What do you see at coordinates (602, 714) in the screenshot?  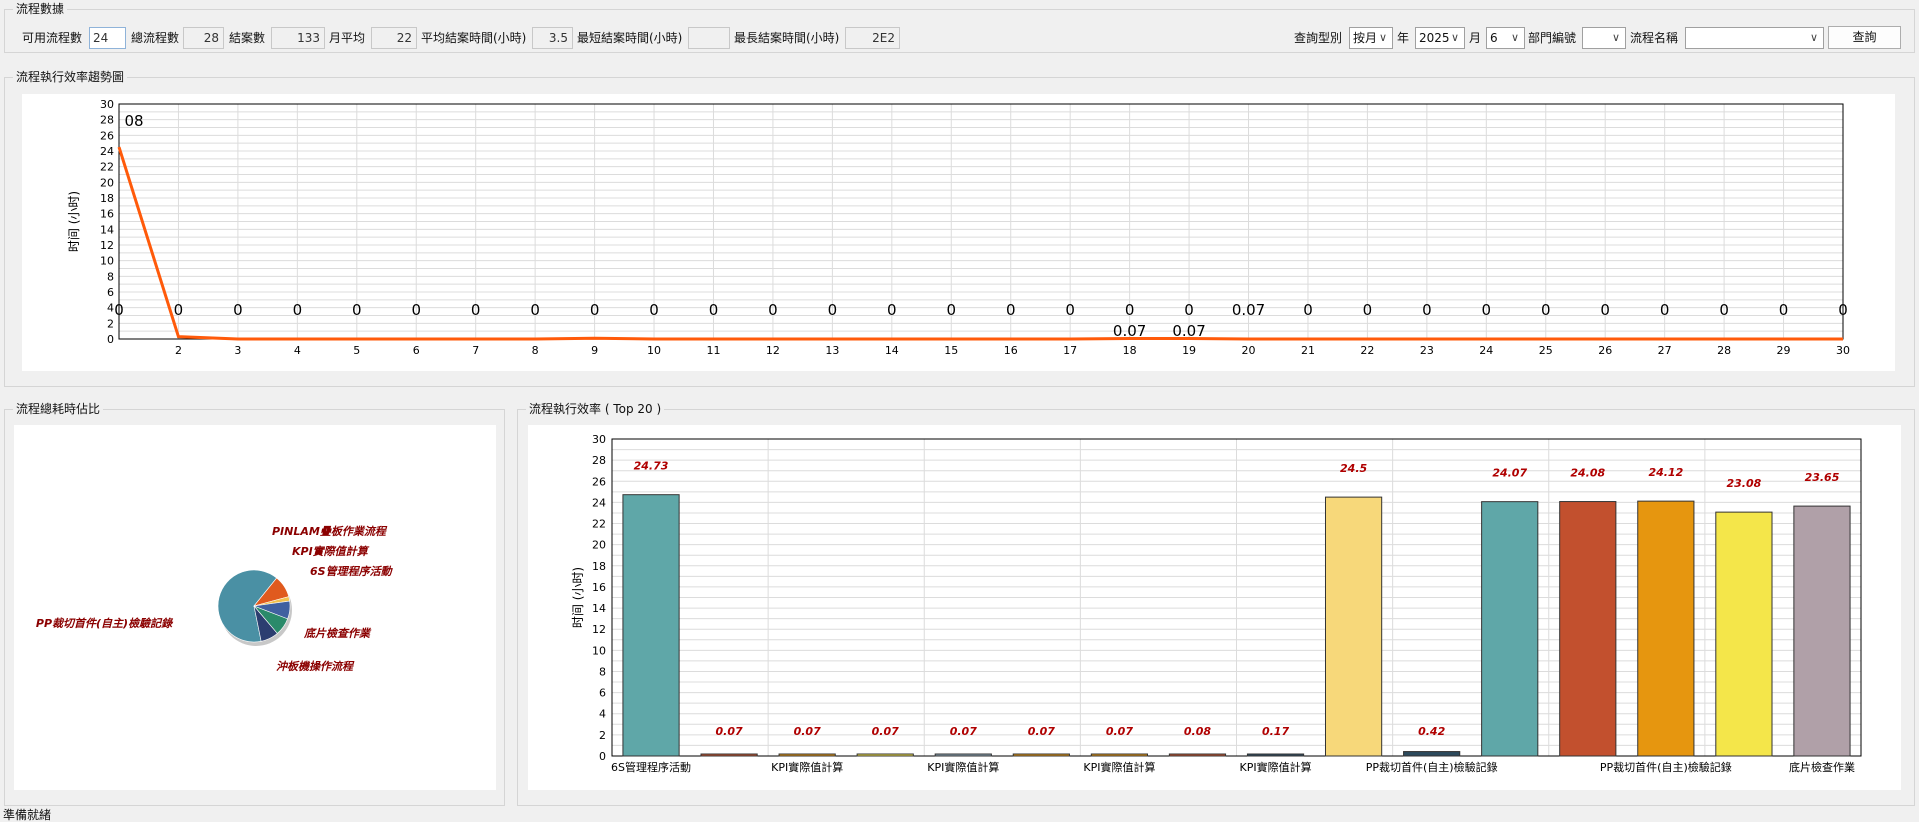 I see `y-tick-label: 4` at bounding box center [602, 714].